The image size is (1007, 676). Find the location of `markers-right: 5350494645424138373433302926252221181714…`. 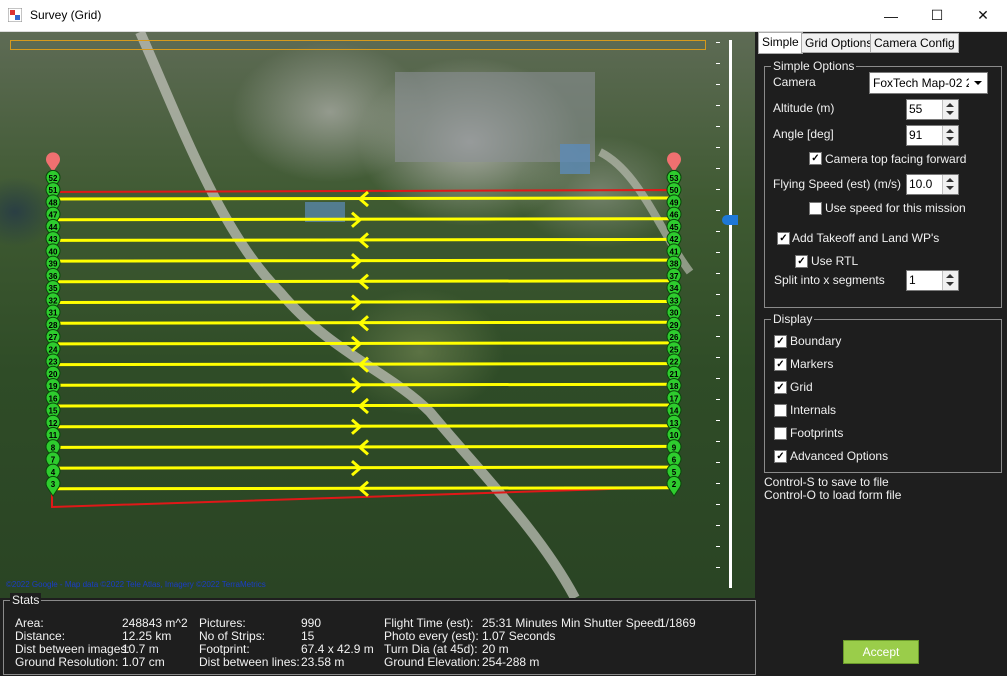

markers-right: 5350494645424138373433302926252221181714… is located at coordinates (674, 324).